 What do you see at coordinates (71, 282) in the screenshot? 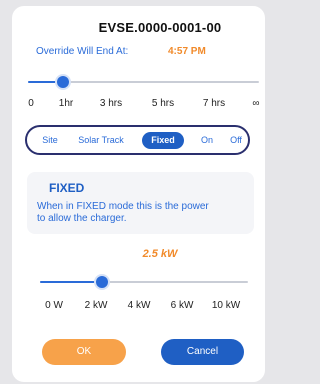
I see `power-slider-fill` at bounding box center [71, 282].